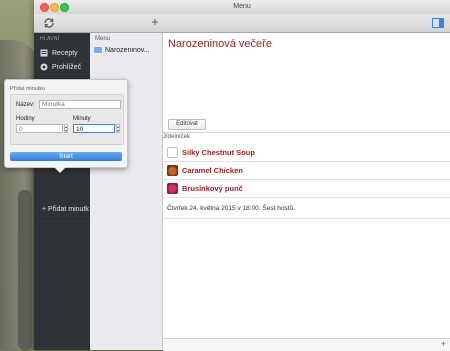  I want to click on sidebar-item-label: Prohlížeč, so click(67, 67).